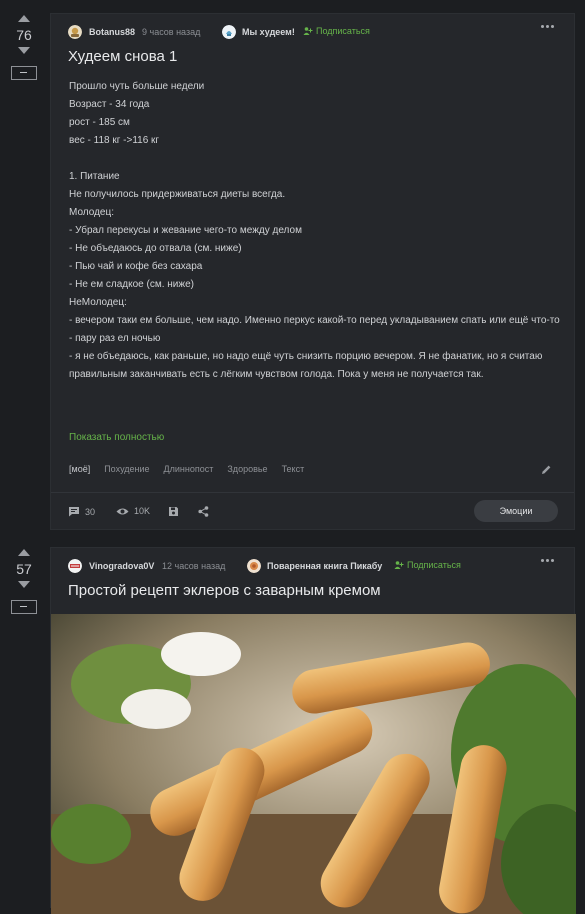 The image size is (585, 914). Describe the element at coordinates (136, 266) in the screenshot. I see `body-line: - Пью чай и кофе без сахара` at that location.